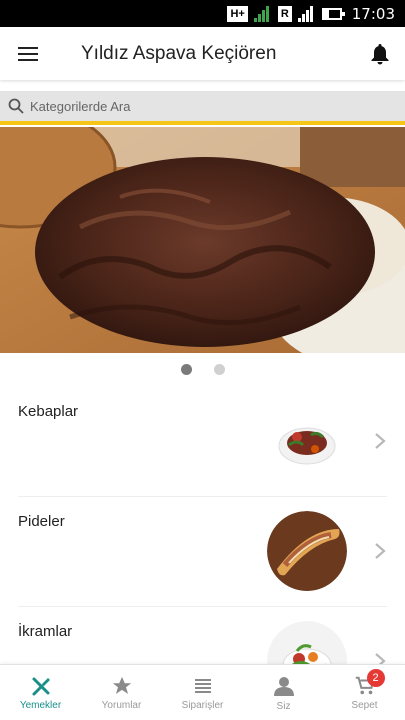 This screenshot has width=405, height=720. Describe the element at coordinates (375, 678) in the screenshot. I see `cart-count-badge: 2` at that location.